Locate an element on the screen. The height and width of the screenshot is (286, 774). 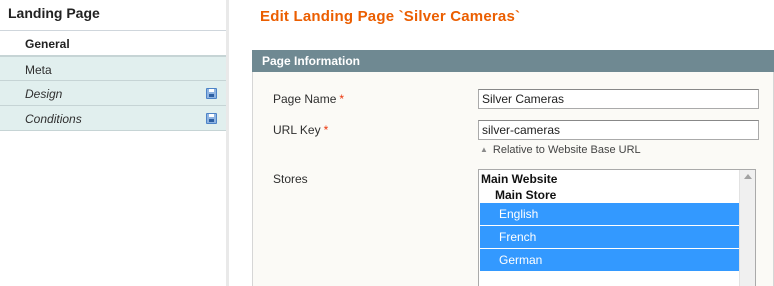
url-key-label: URL Key * is located at coordinates (300, 130).